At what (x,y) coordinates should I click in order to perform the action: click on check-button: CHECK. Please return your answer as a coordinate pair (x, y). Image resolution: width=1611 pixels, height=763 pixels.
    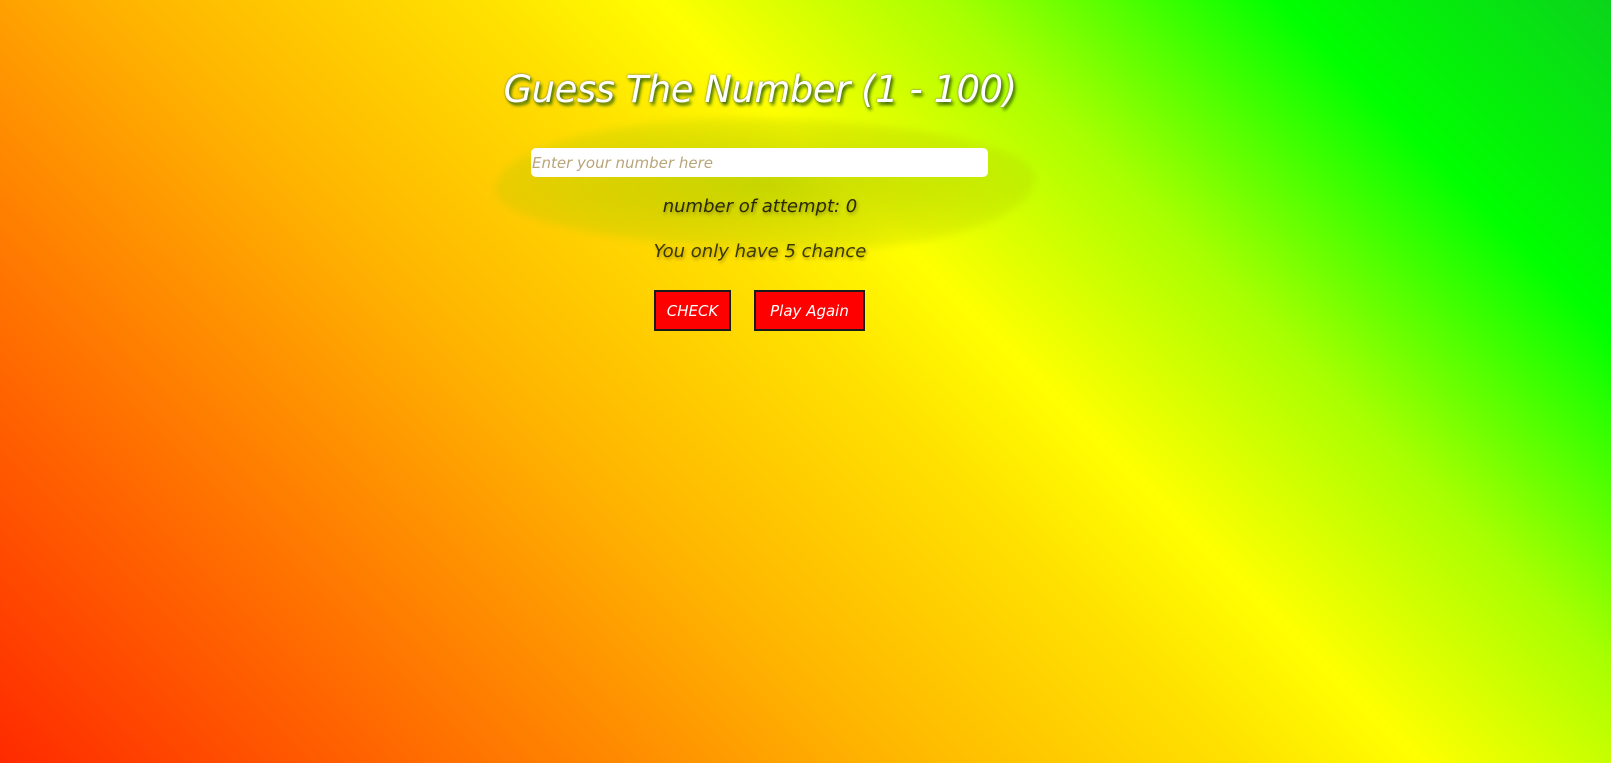
    Looking at the image, I should click on (692, 310).